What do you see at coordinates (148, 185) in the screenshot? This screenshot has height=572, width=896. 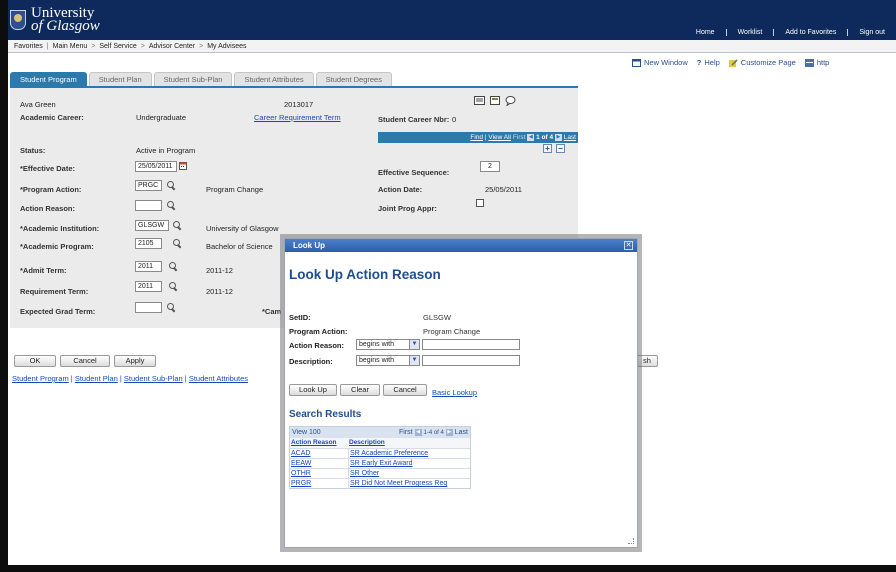 I see `program-action-field: PRGC` at bounding box center [148, 185].